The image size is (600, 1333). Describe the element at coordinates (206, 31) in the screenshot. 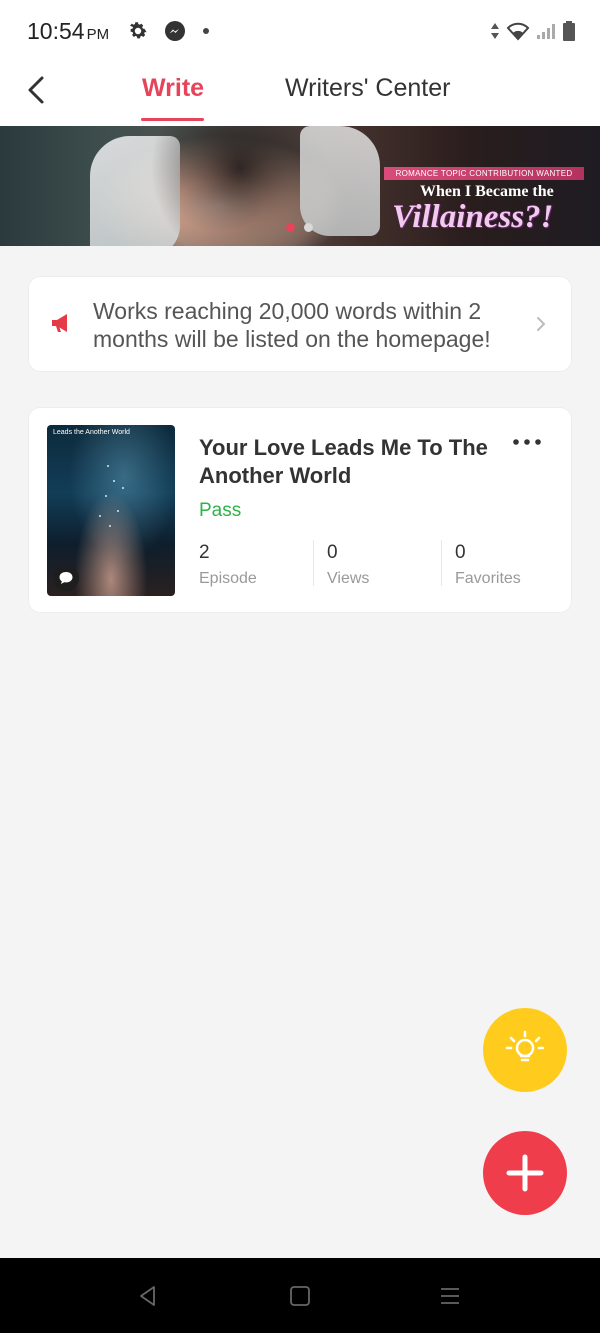

I see `notification-dot-icon` at that location.